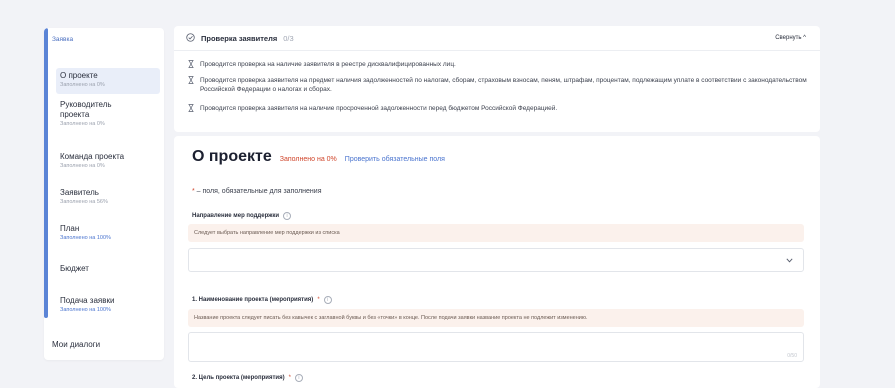  What do you see at coordinates (86, 109) in the screenshot?
I see `sidebar-item-label: Руководитель проекта` at bounding box center [86, 109].